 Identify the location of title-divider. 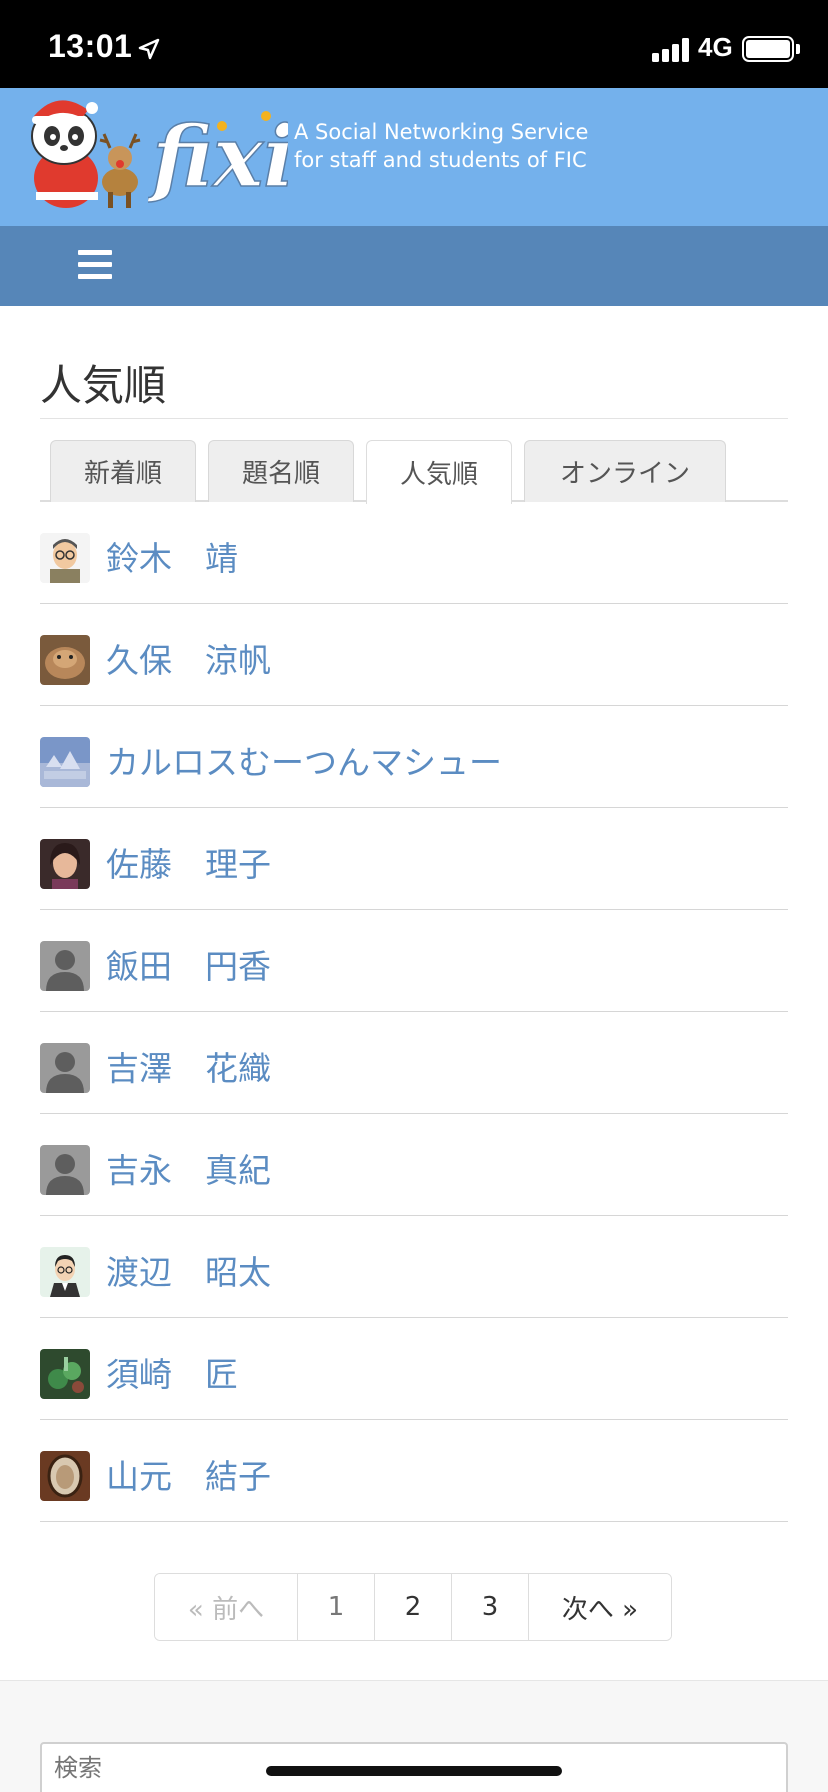
(414, 418).